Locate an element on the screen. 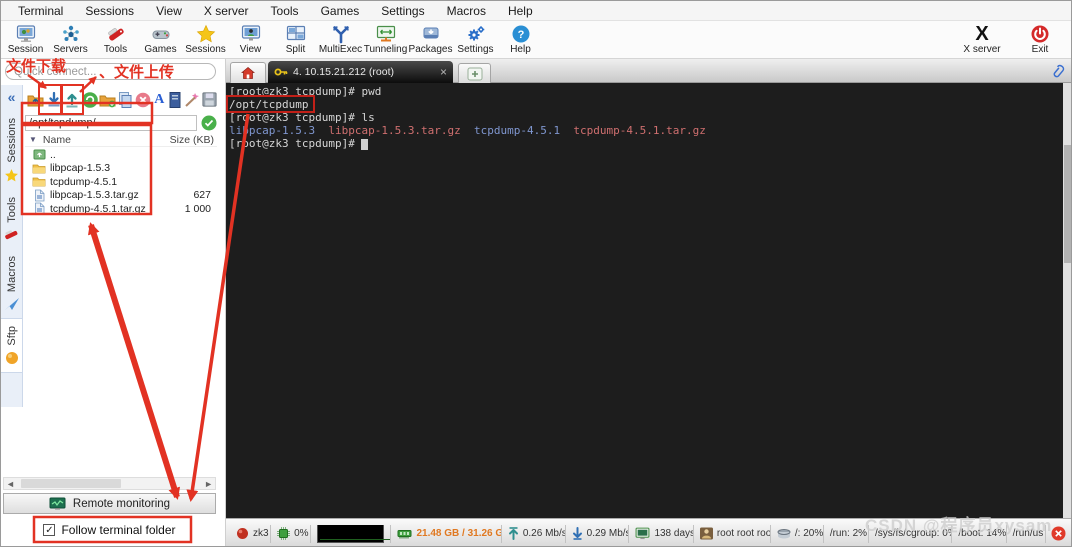  new-tab-button is located at coordinates (474, 73).